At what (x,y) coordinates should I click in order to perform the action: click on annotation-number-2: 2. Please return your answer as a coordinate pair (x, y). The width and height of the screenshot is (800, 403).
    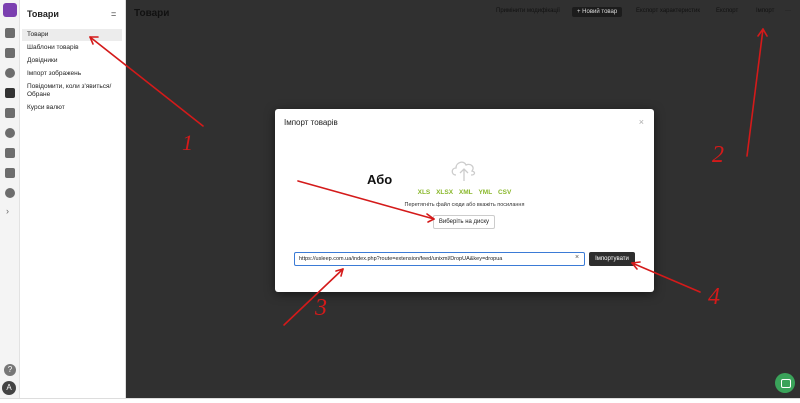
    Looking at the image, I should click on (718, 155).